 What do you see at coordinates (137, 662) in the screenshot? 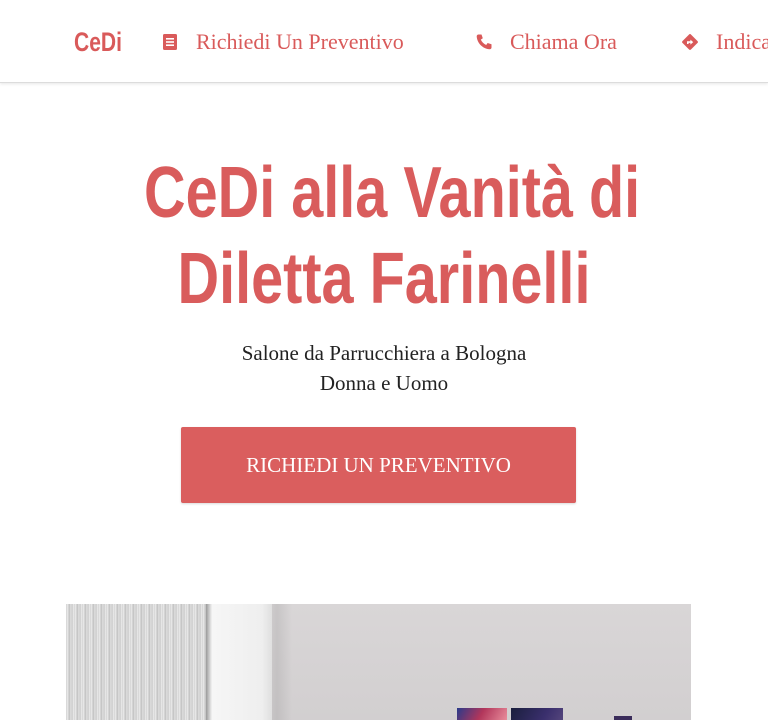
I see `photo-curtain` at bounding box center [137, 662].